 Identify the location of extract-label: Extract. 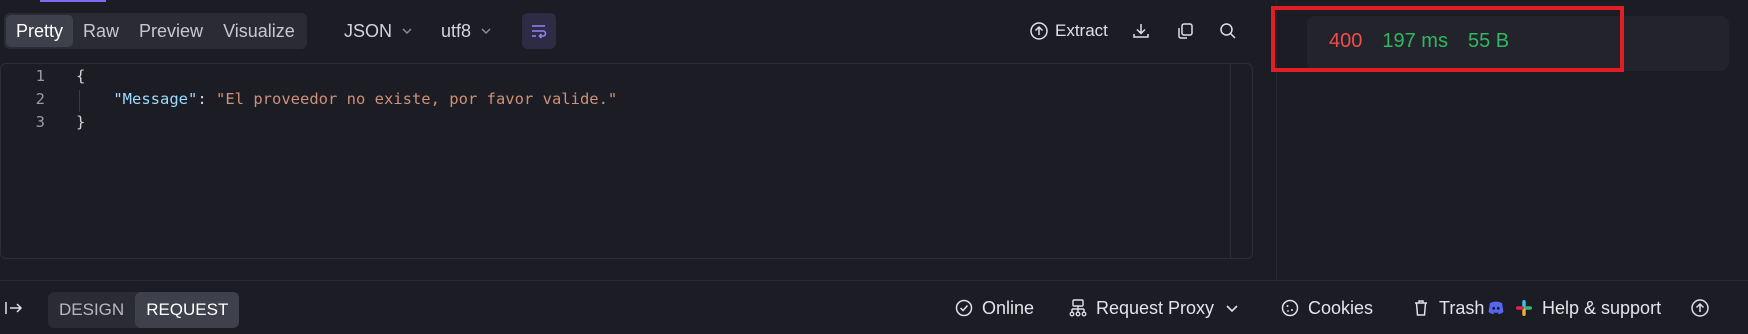
(1081, 30).